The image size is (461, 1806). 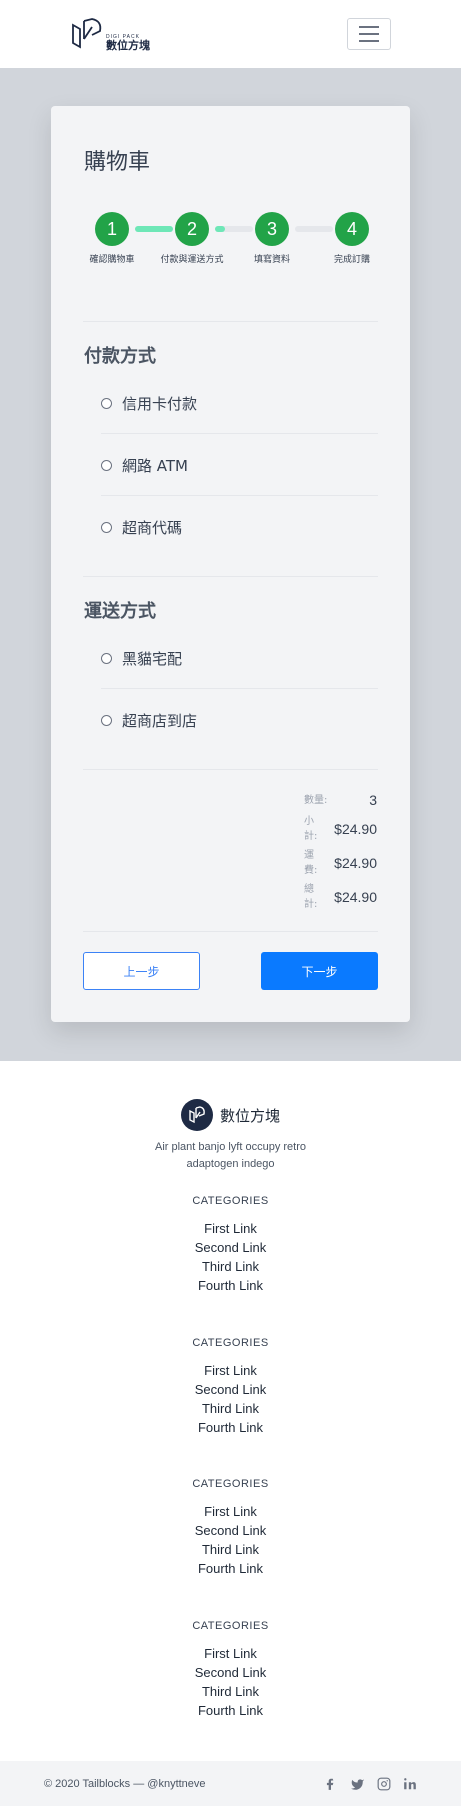 What do you see at coordinates (155, 466) in the screenshot?
I see `option-label: 網路 ATM` at bounding box center [155, 466].